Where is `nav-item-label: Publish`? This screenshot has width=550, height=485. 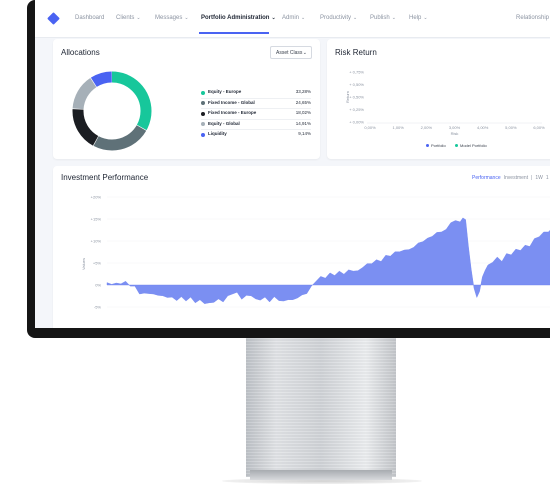
nav-item-label: Publish is located at coordinates (380, 18).